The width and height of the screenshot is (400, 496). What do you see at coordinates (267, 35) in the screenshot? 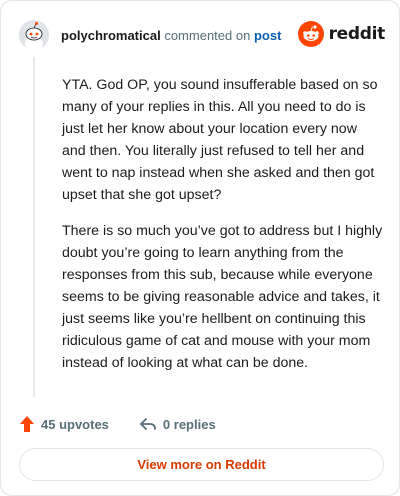
I see `post-link: post` at bounding box center [267, 35].